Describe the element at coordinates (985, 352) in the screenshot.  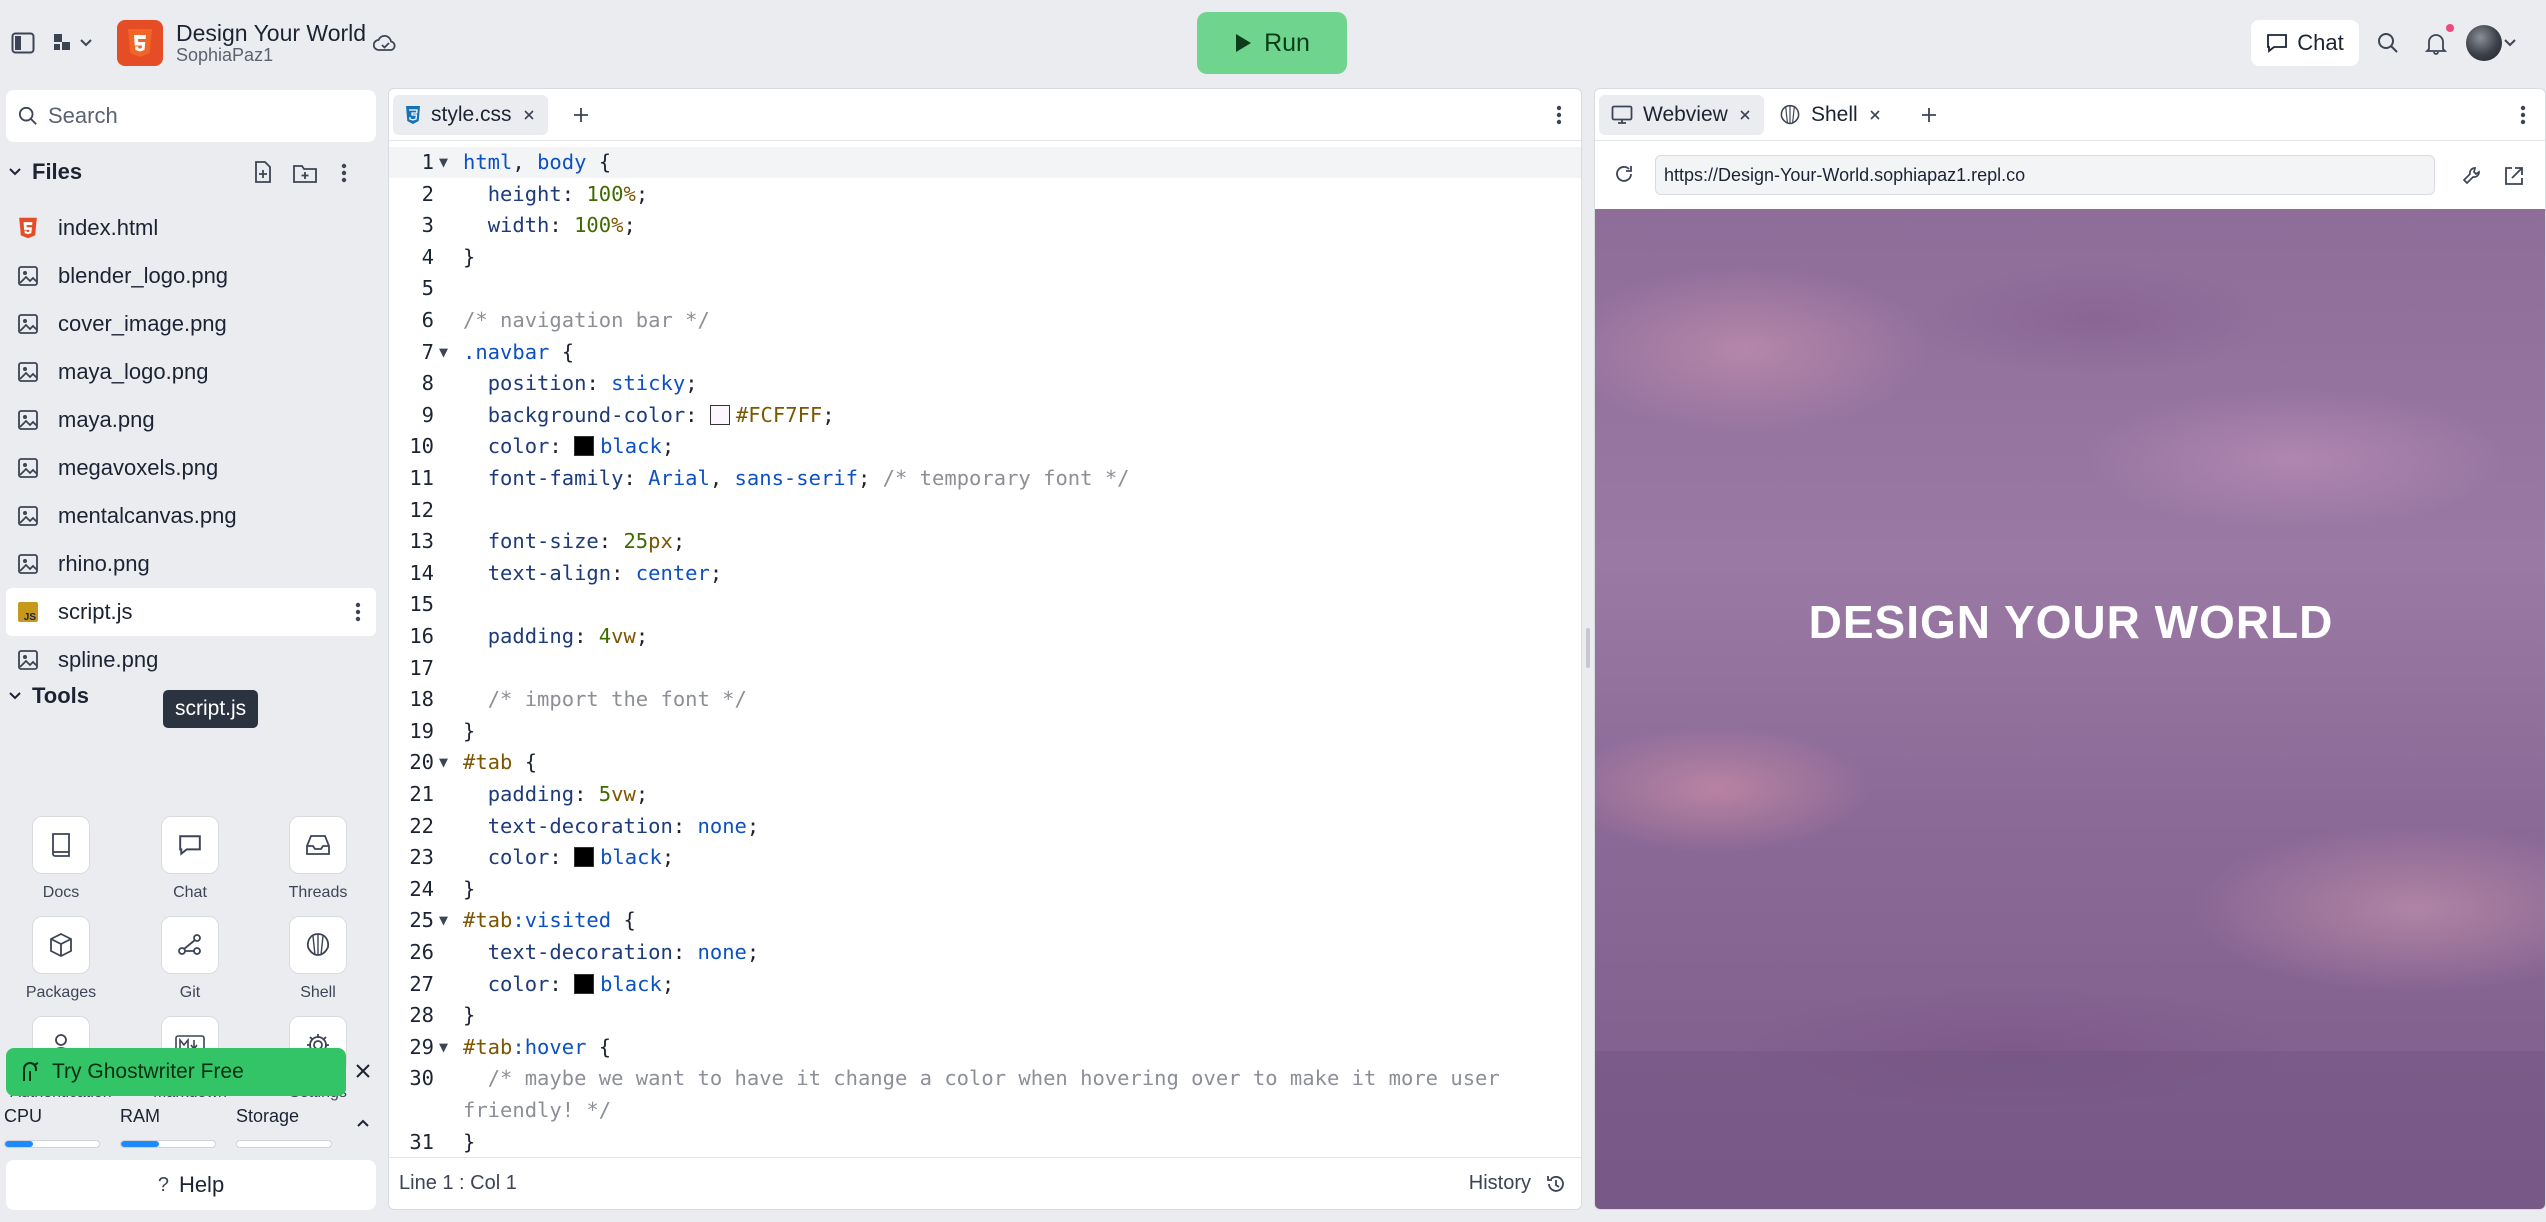
I see `code-line: 7 ▼ .navbar {` at that location.